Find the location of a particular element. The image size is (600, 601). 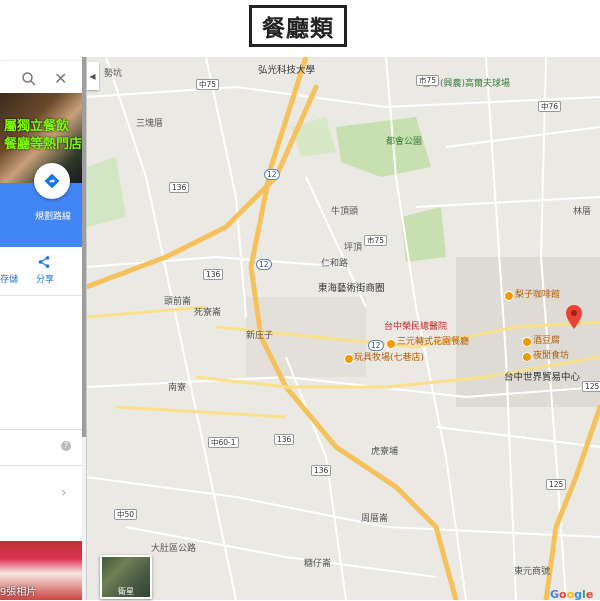

map-label-trade-center: 台中世界貿易中心 is located at coordinates (542, 378).